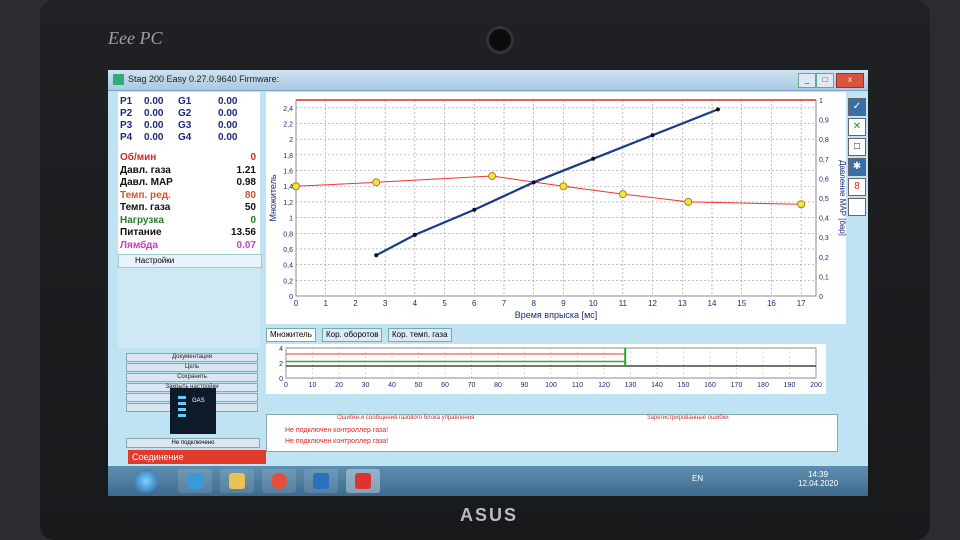 Image resolution: width=960 pixels, height=540 pixels. Describe the element at coordinates (126, 125) in the screenshot. I see `injector-p: P3` at that location.